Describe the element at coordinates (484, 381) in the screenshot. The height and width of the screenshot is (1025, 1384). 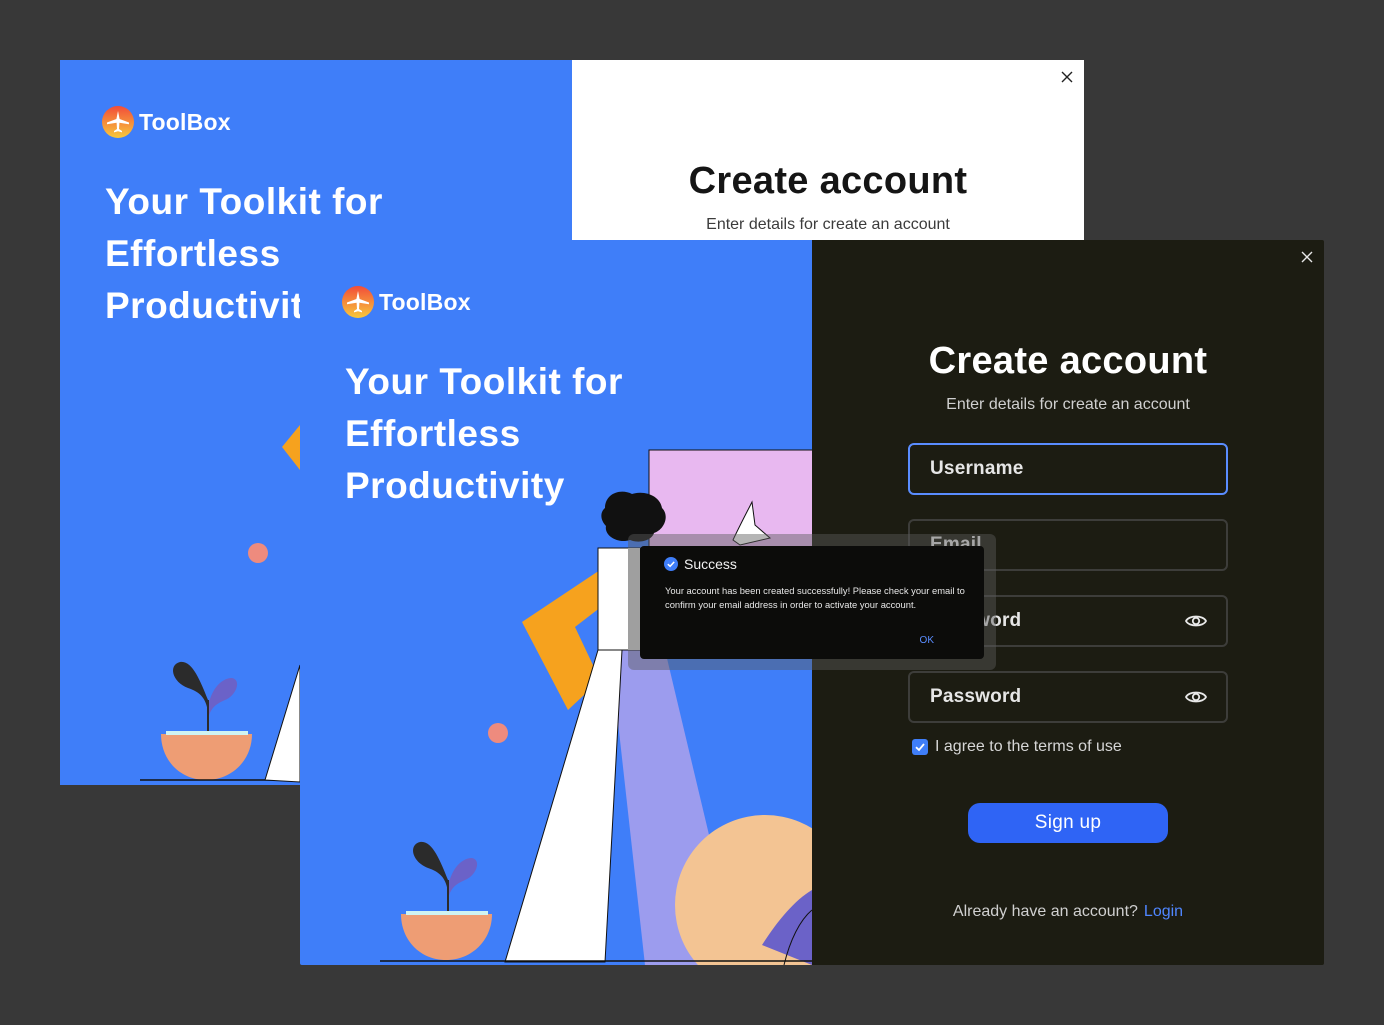
I see `hero-line: Your Toolkit for` at that location.